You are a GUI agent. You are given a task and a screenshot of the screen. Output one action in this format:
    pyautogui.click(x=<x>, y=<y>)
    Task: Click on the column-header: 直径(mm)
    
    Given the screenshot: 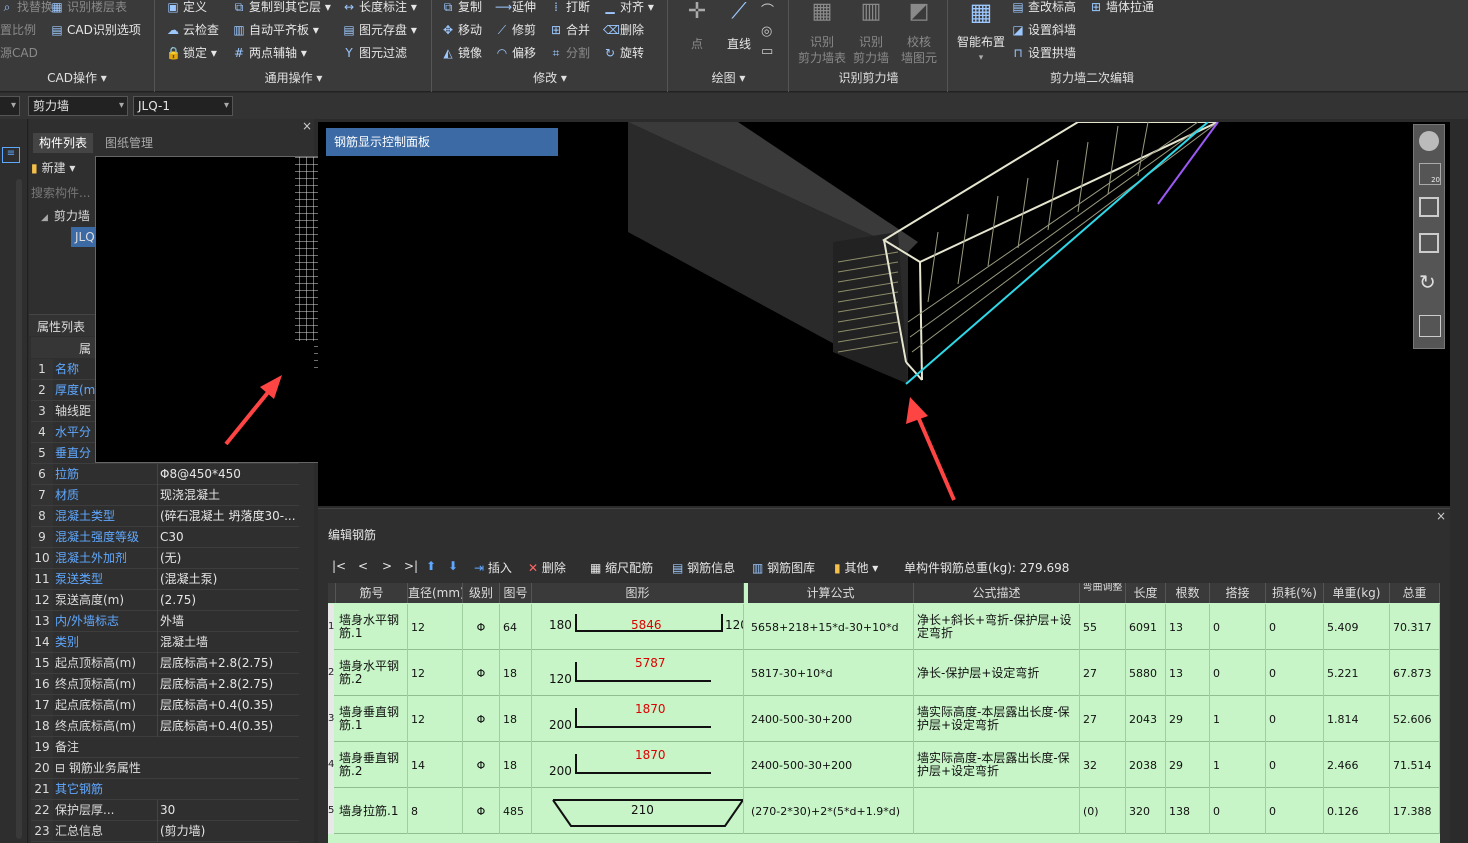 What is the action you would take?
    pyautogui.click(x=435, y=593)
    